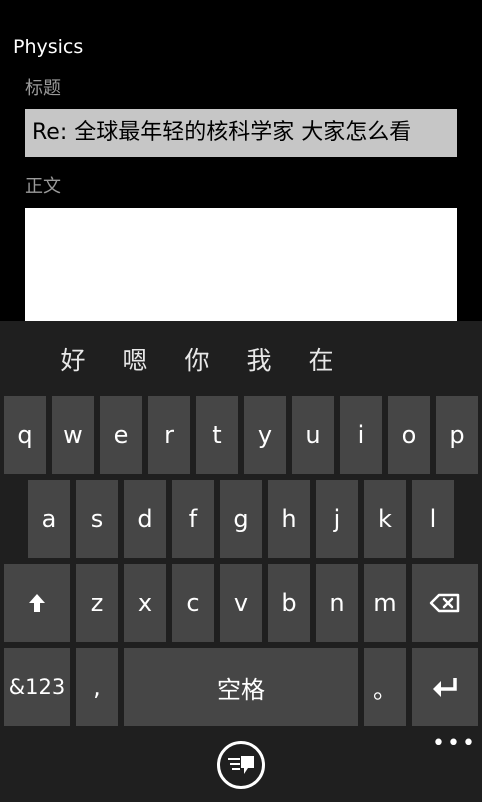 The image size is (482, 802). I want to click on body-input, so click(241, 264).